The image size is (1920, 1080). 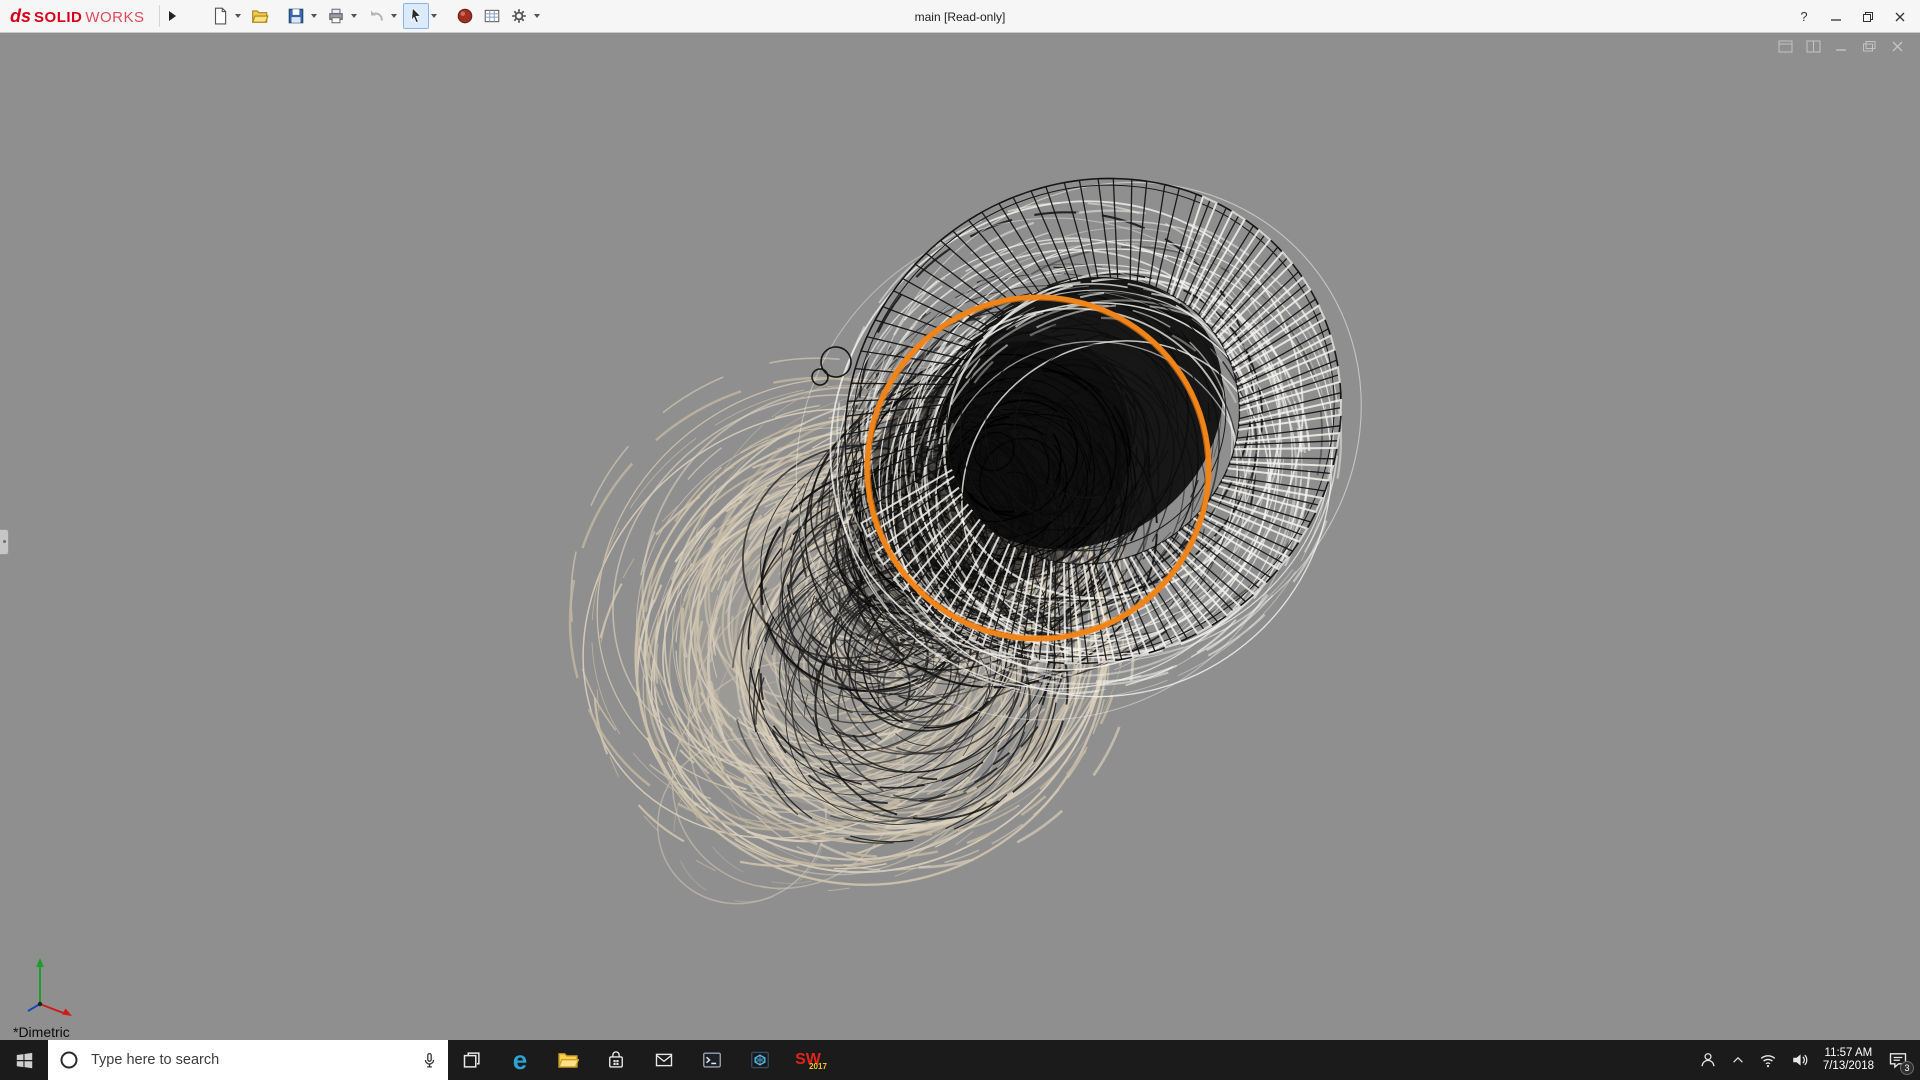 I want to click on save-dropdown, so click(x=313, y=16).